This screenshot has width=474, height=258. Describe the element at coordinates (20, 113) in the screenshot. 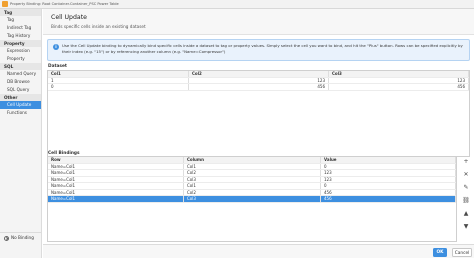

I see `sidebar-item-functions: Functions` at that location.